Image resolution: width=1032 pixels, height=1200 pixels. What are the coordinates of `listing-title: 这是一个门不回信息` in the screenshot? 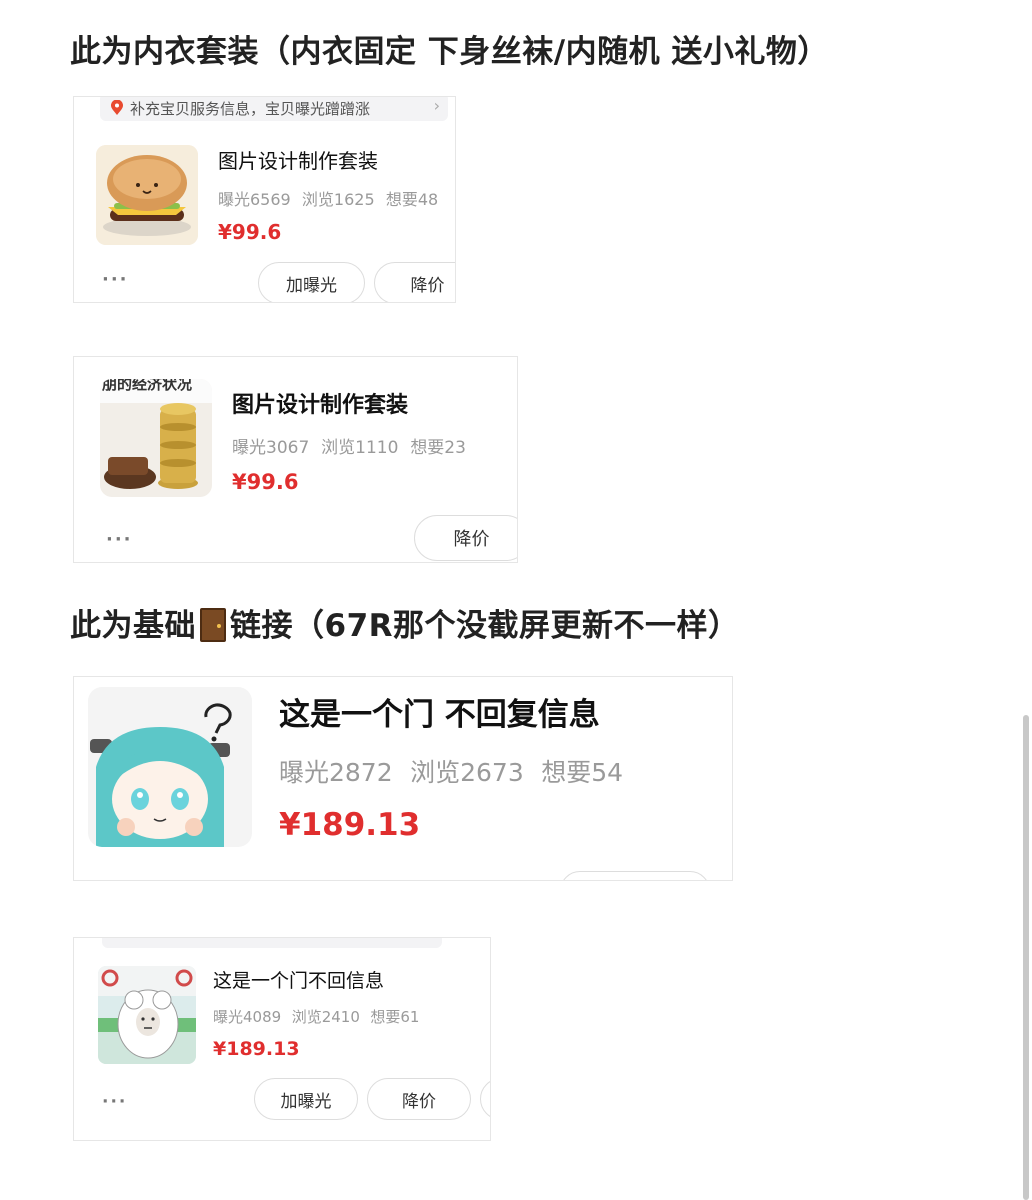 It's located at (298, 979).